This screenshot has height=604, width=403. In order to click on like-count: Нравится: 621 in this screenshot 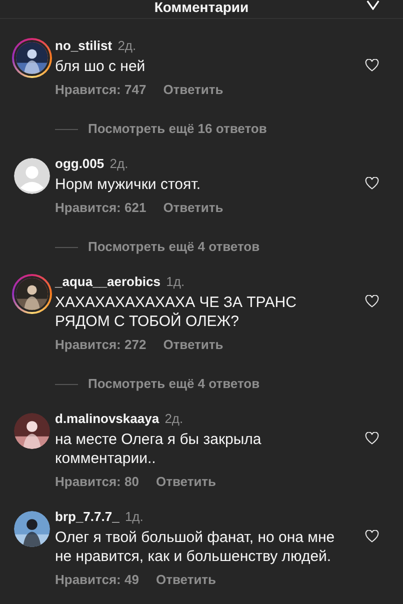, I will do `click(100, 208)`.